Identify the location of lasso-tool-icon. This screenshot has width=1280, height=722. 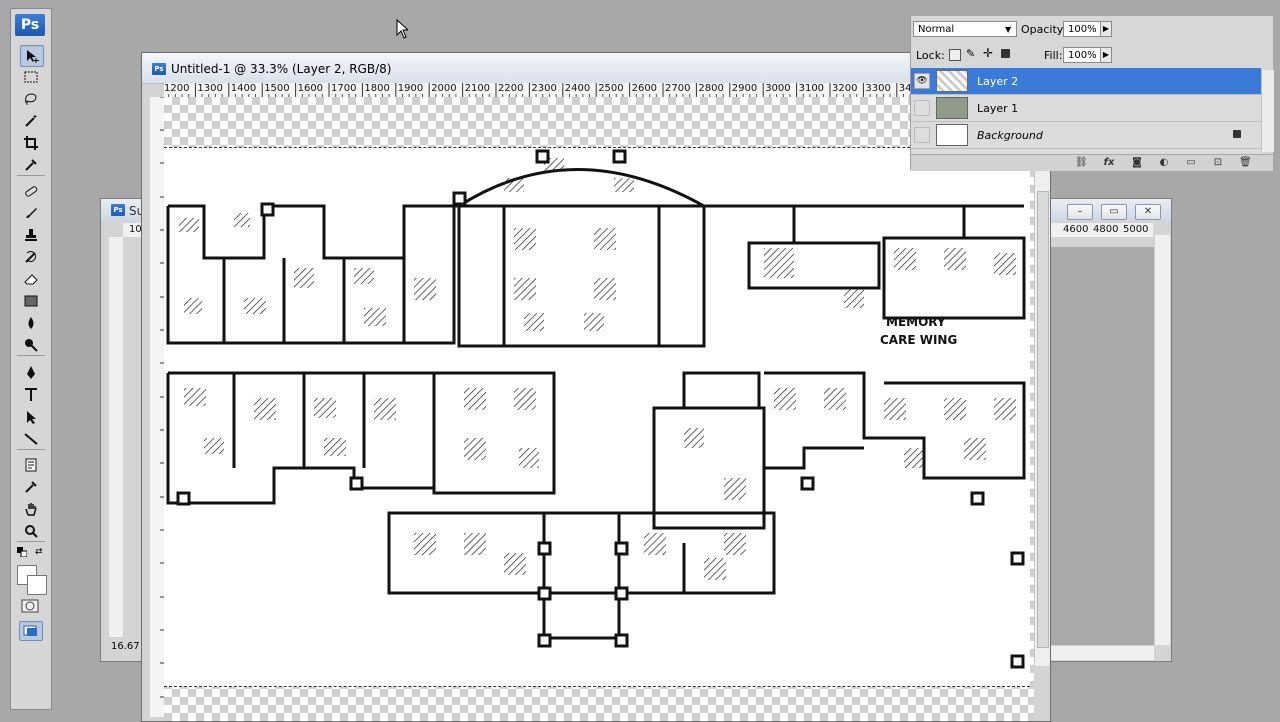
(31, 99).